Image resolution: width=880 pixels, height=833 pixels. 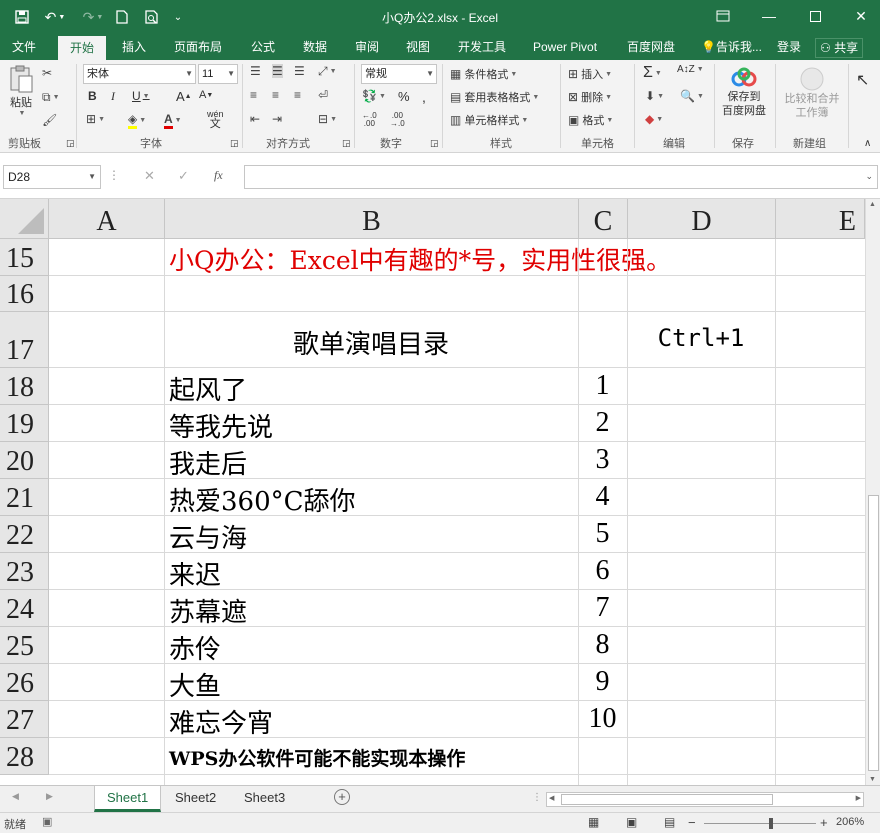 What do you see at coordinates (21, 90) in the screenshot?
I see `paste-button: 粘贴 ▼` at bounding box center [21, 90].